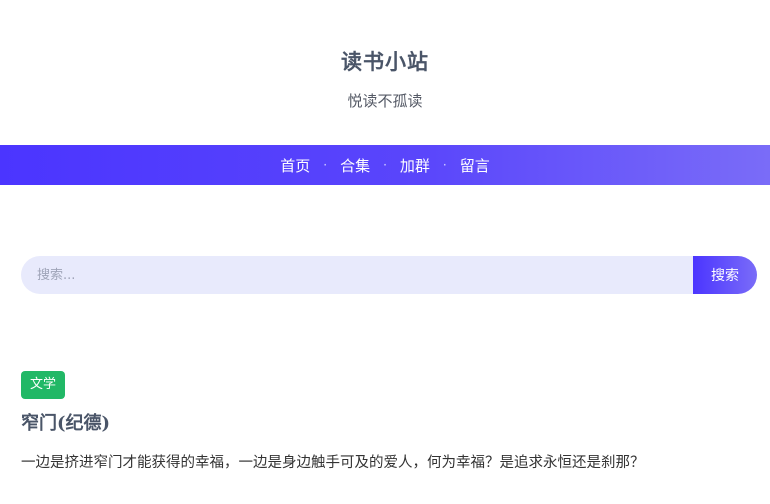 This screenshot has height=504, width=770. I want to click on category-tag: 文学, so click(43, 385).